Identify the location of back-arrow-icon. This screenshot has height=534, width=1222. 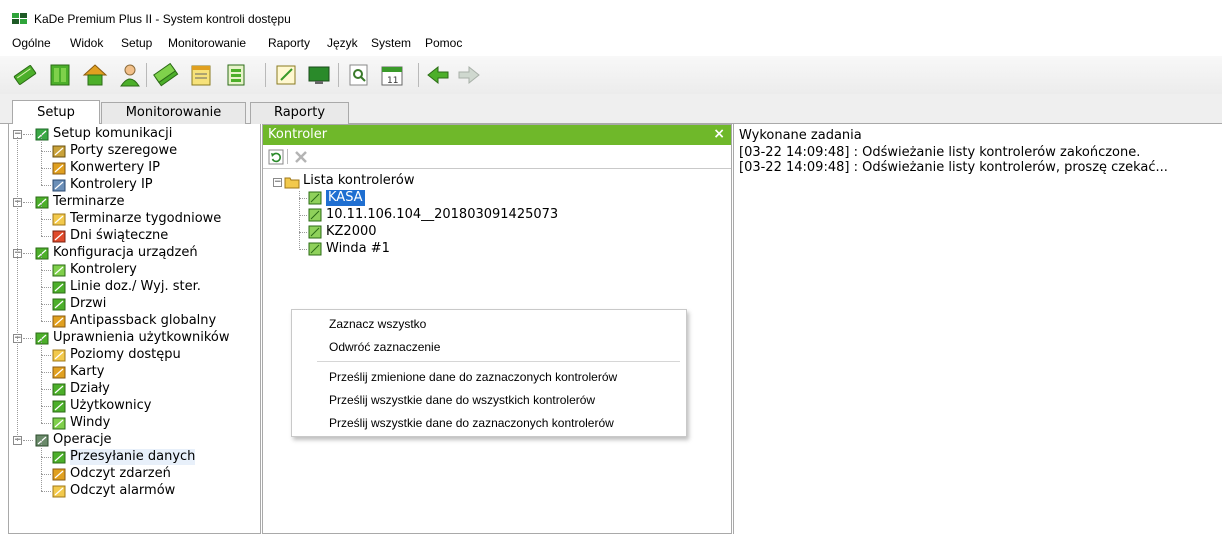
(438, 75).